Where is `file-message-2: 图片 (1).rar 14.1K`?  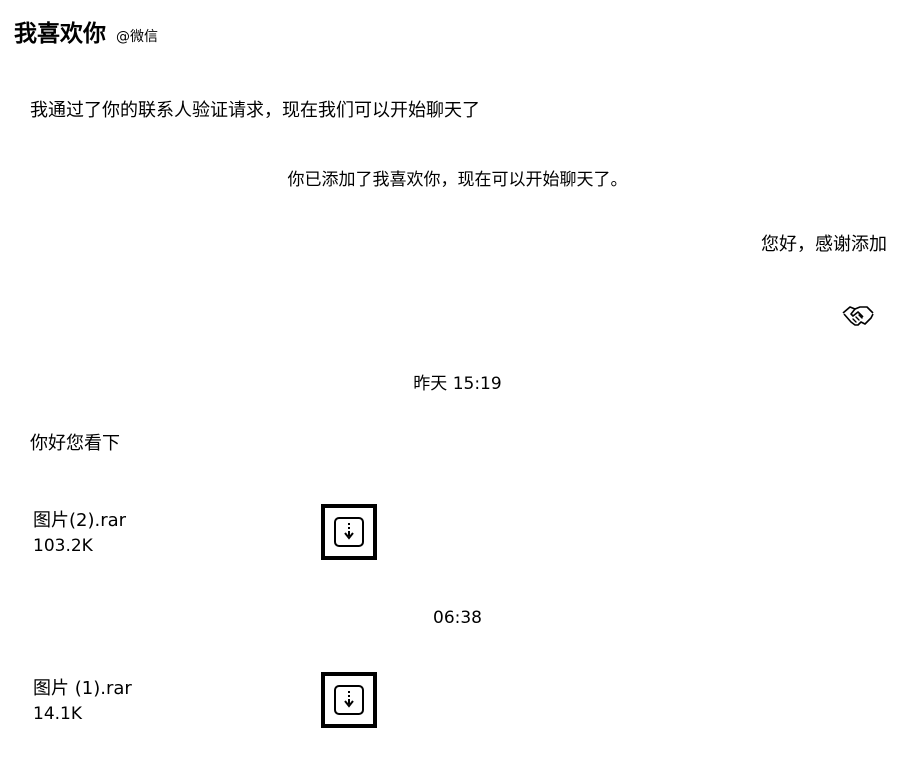
file-message-2: 图片 (1).rar 14.1K is located at coordinates (213, 704).